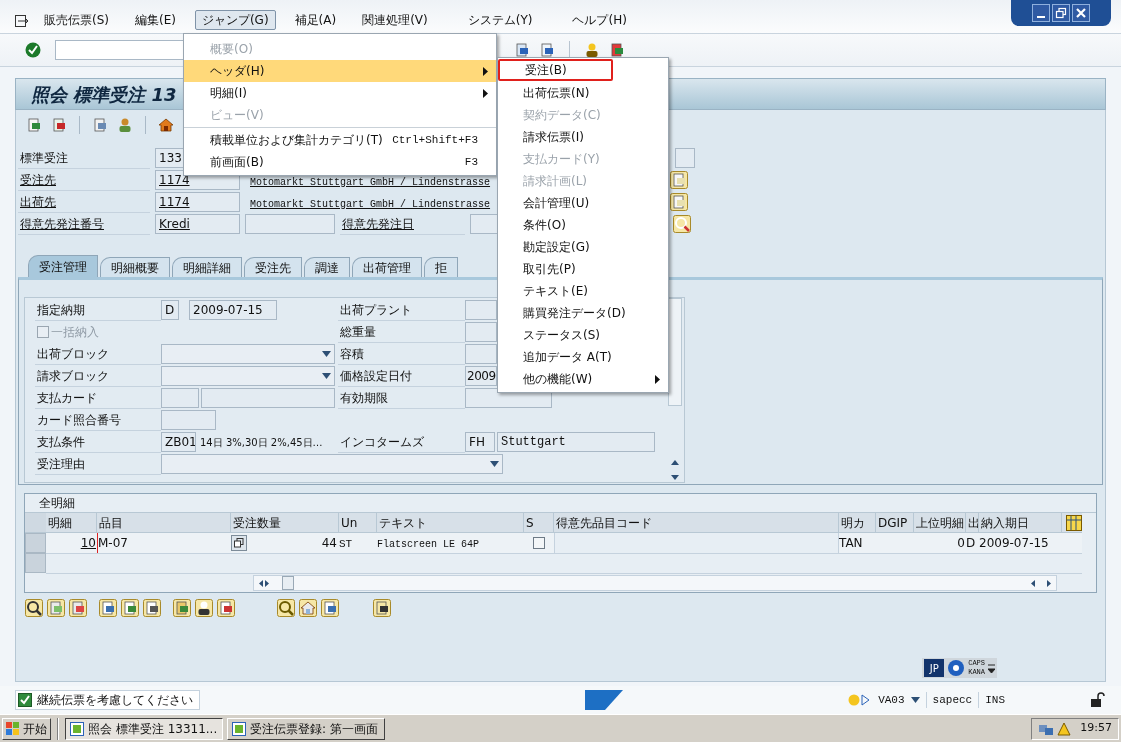  What do you see at coordinates (583, 357) in the screenshot?
I see `menu-item: 追加データ A(T)` at bounding box center [583, 357].